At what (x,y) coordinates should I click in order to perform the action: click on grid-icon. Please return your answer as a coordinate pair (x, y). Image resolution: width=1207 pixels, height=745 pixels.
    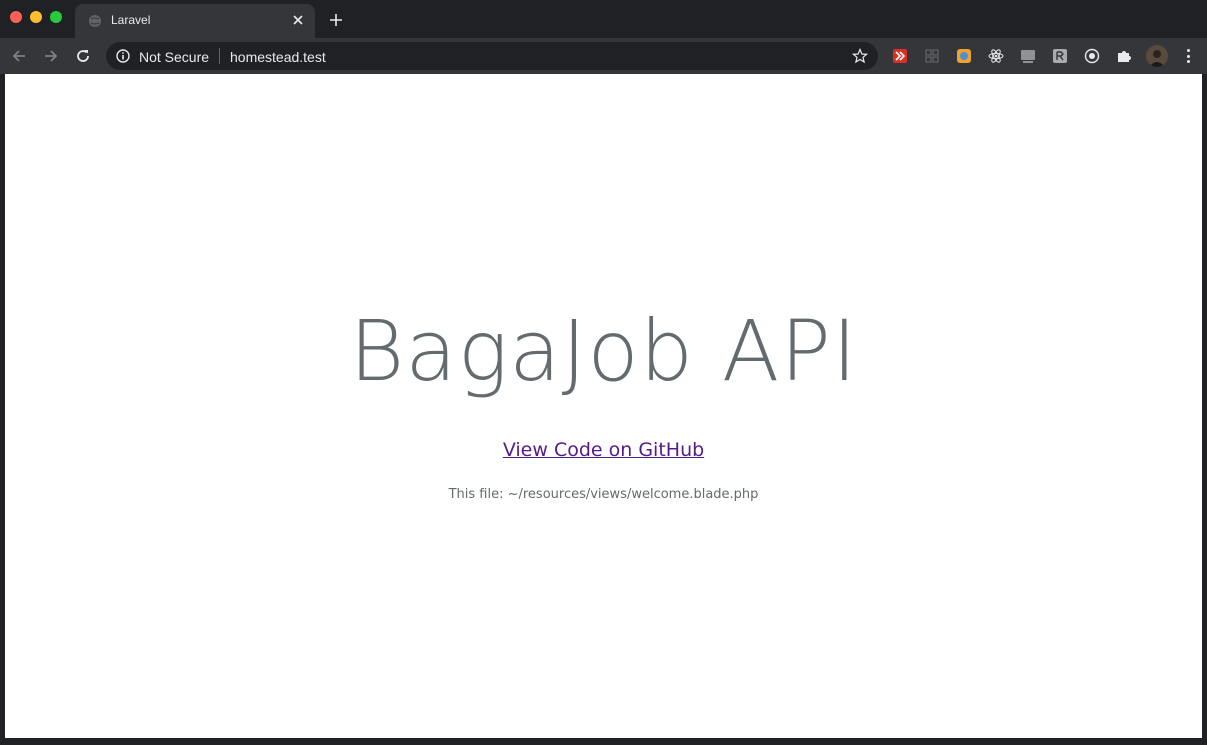
    Looking at the image, I should click on (932, 56).